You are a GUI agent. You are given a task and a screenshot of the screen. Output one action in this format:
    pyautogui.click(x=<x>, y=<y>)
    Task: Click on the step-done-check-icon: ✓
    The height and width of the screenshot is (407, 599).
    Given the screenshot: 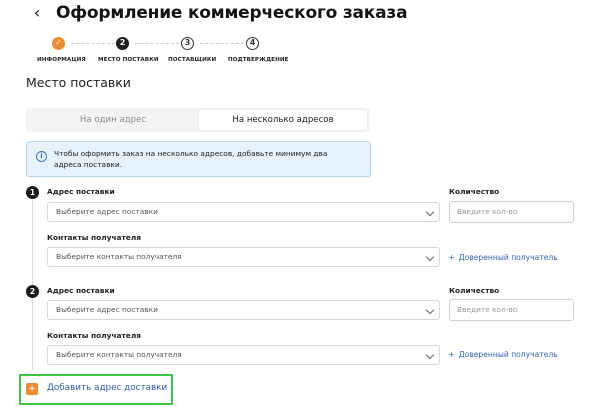 What is the action you would take?
    pyautogui.click(x=58, y=43)
    